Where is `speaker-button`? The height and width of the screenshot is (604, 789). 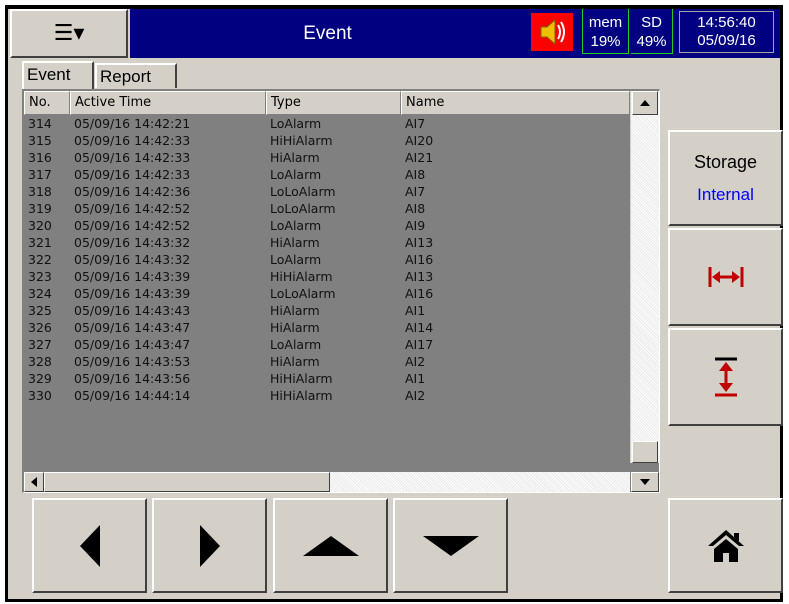
speaker-button is located at coordinates (552, 32).